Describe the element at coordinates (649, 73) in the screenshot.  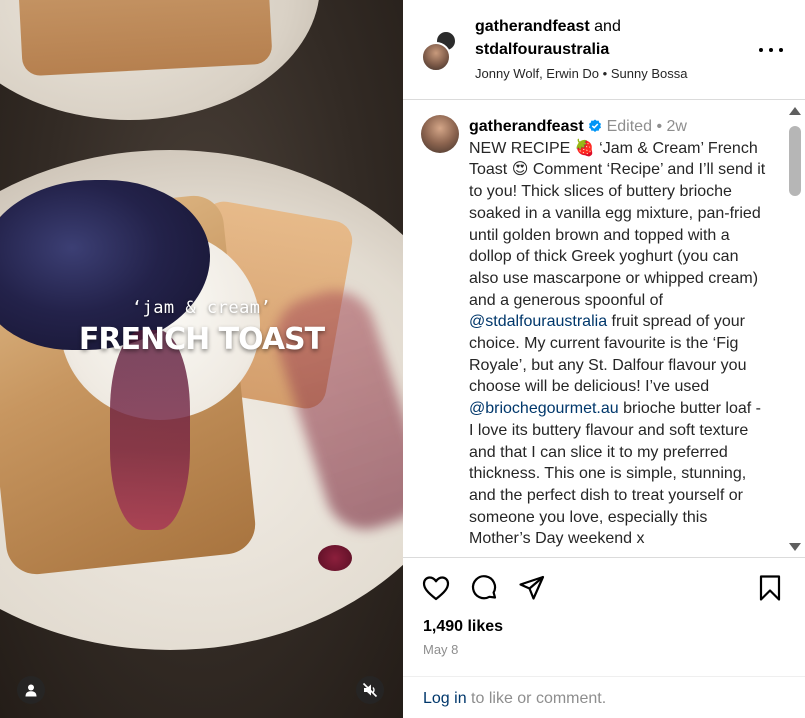
I see `audio-name: Sunny Bossa` at that location.